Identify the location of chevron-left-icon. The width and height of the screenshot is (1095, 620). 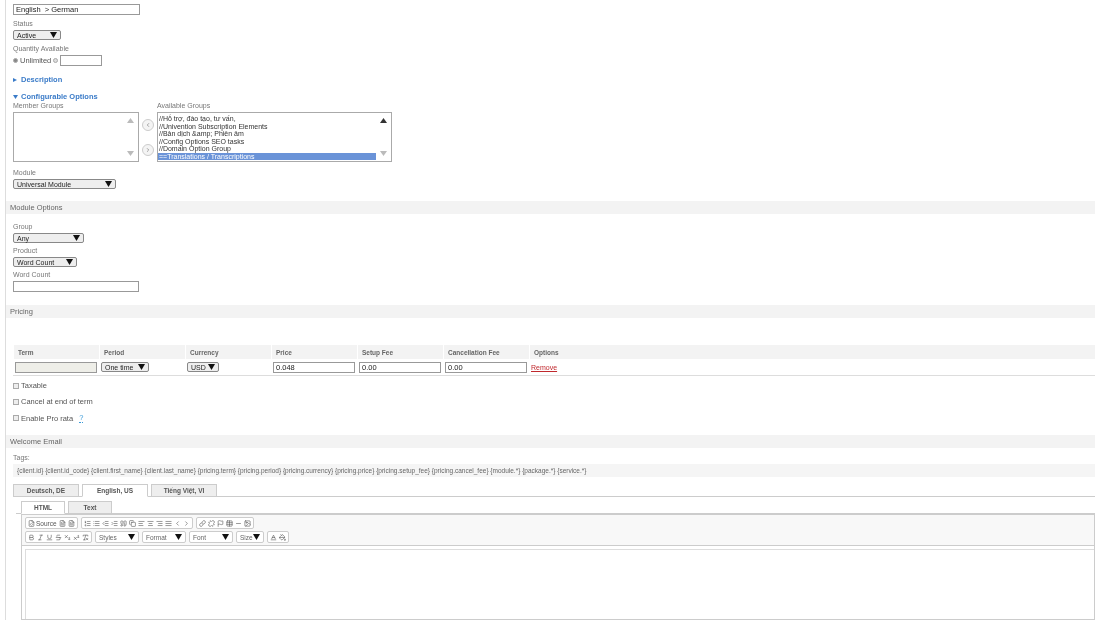
(148, 125).